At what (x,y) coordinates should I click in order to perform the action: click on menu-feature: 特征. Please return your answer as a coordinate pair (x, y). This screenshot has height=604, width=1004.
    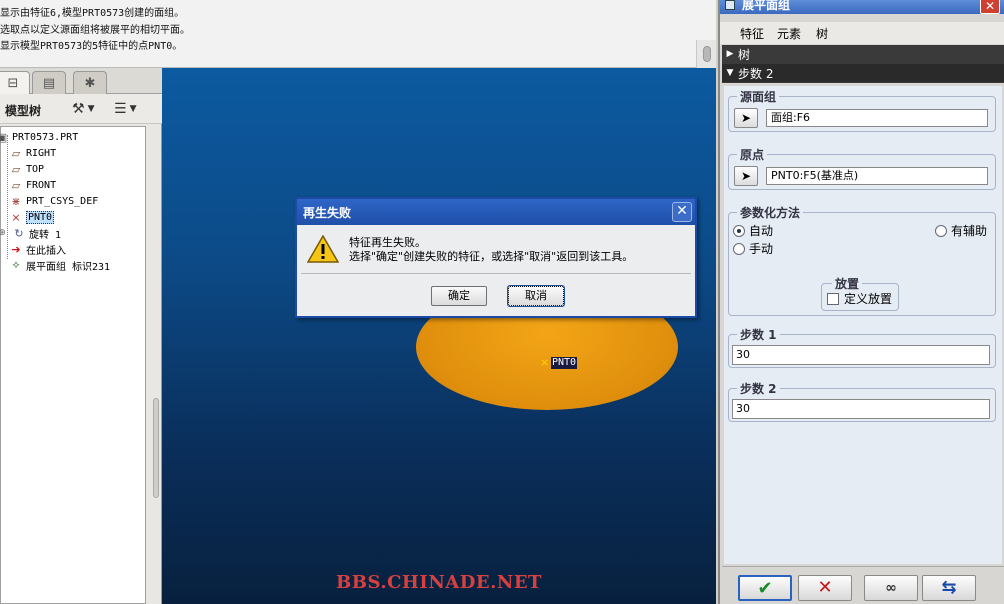
    Looking at the image, I should click on (752, 33).